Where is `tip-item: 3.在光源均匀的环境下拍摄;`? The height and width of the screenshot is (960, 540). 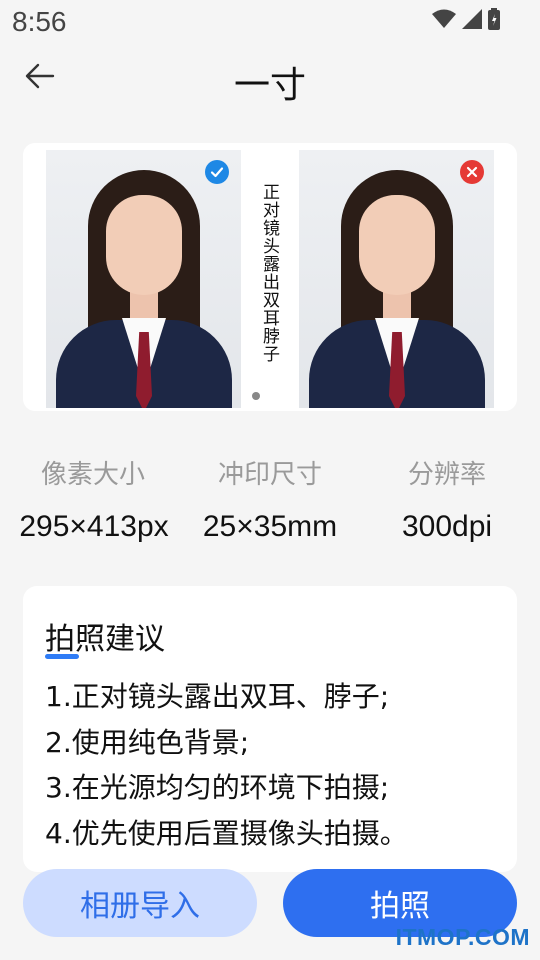
tip-item: 3.在光源均匀的环境下拍摄; is located at coordinates (217, 787).